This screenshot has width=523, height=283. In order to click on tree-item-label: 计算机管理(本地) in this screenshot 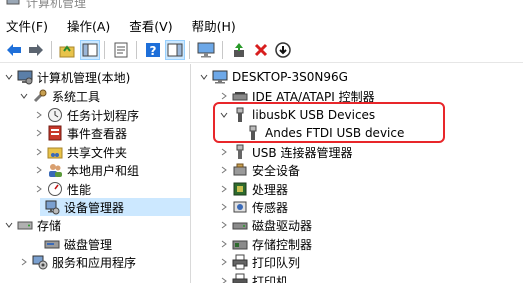, I will do `click(84, 77)`.